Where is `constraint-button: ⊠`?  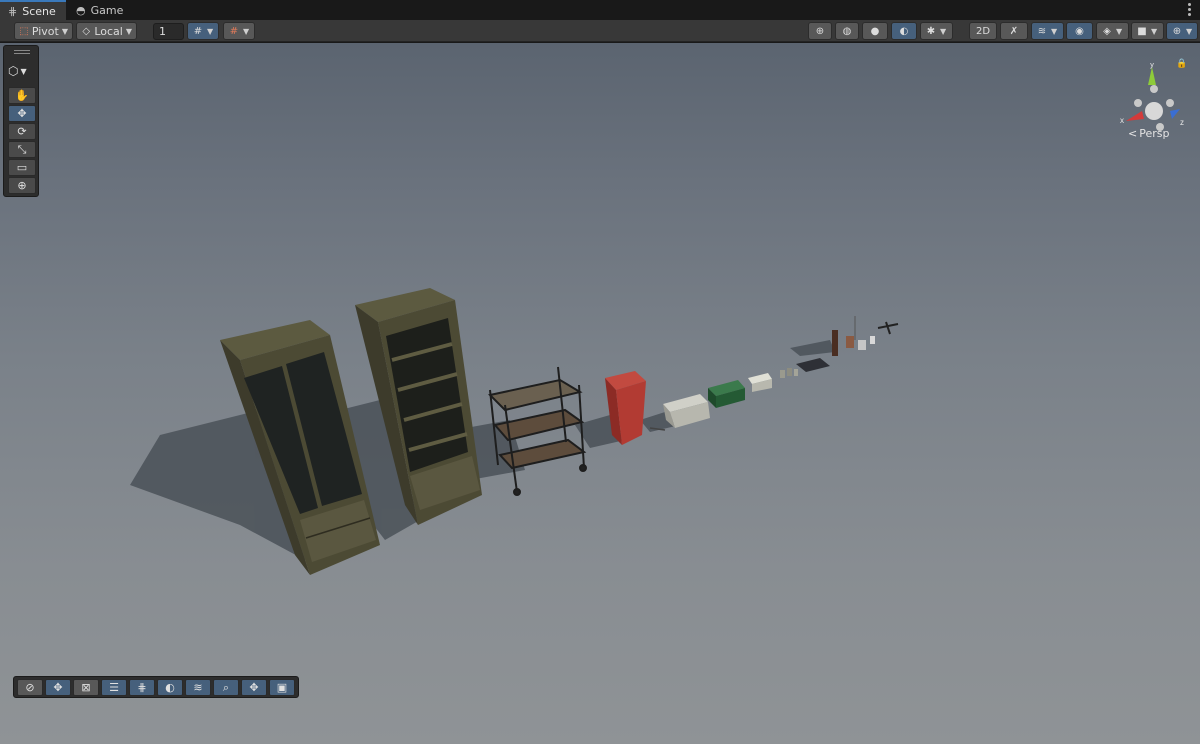
constraint-button: ⊠ is located at coordinates (86, 687).